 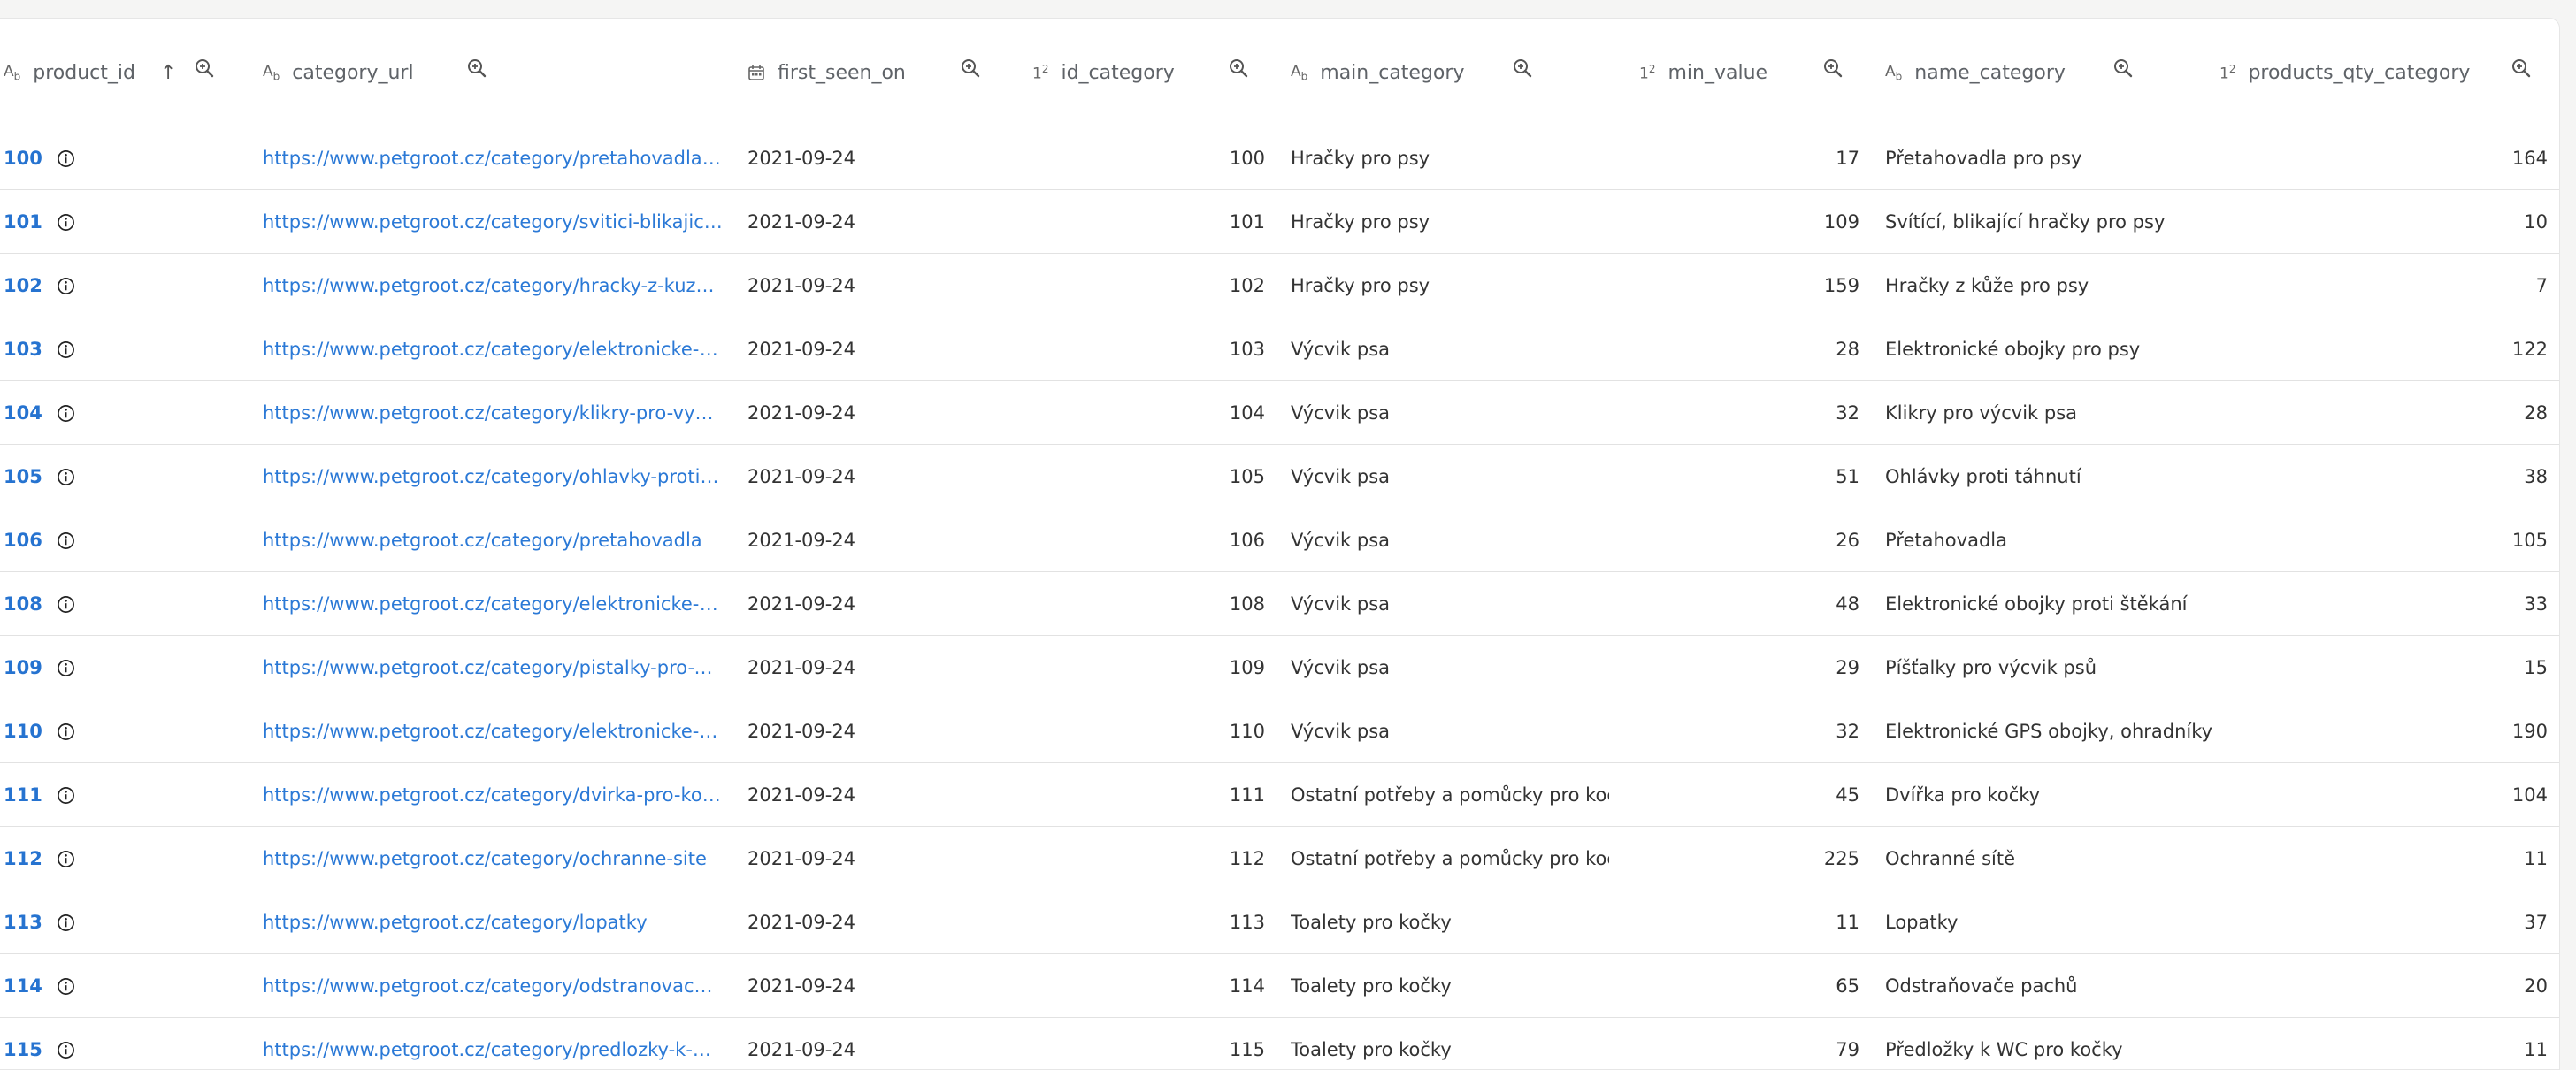 What do you see at coordinates (23, 1043) in the screenshot?
I see `product-id-link: 115` at bounding box center [23, 1043].